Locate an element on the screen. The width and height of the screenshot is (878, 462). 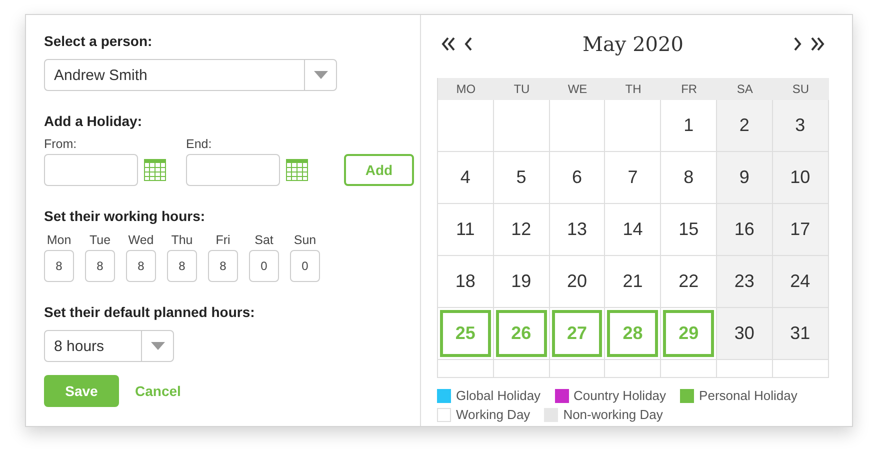
calendar-day: 30 is located at coordinates (744, 333).